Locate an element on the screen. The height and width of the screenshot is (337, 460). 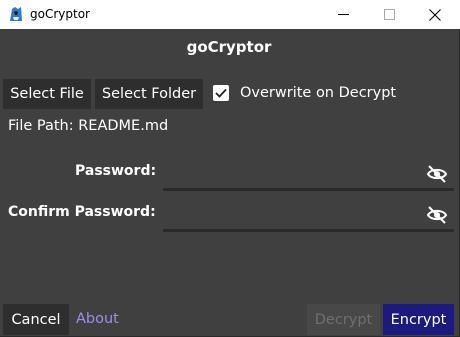
select-file-button: Select File is located at coordinates (47, 94).